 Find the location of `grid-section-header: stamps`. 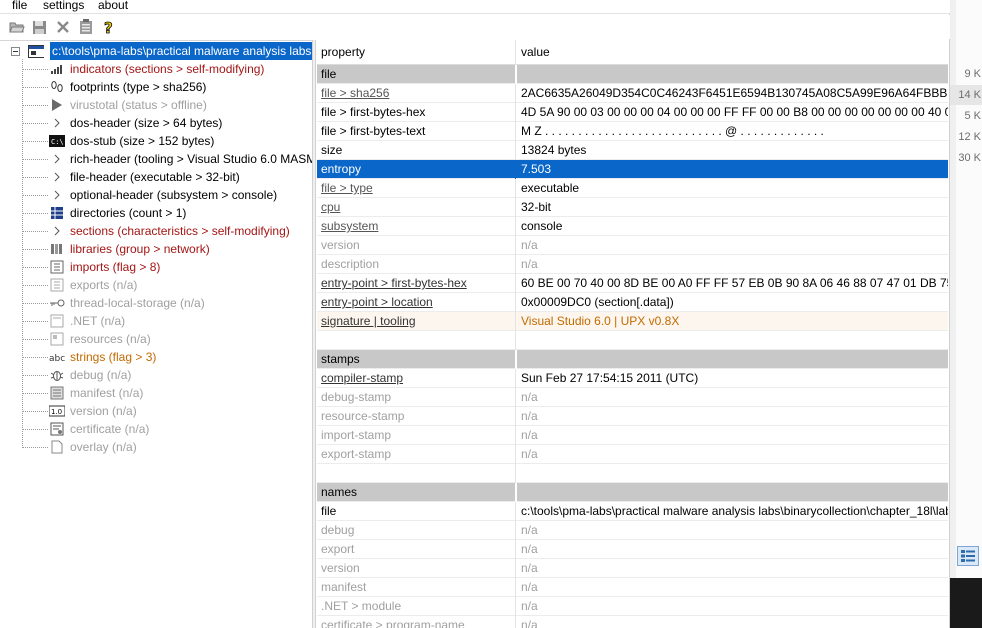

grid-section-header: stamps is located at coordinates (632, 359).